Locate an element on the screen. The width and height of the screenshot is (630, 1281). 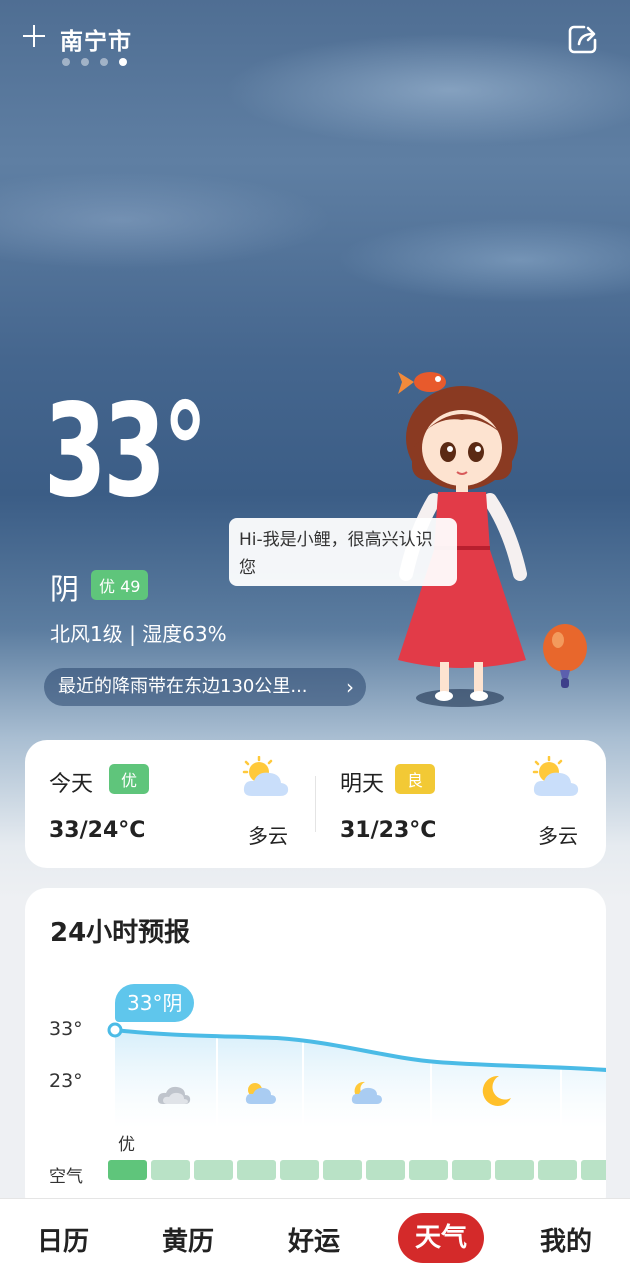
tab-weather: 天气 is located at coordinates (441, 1238).